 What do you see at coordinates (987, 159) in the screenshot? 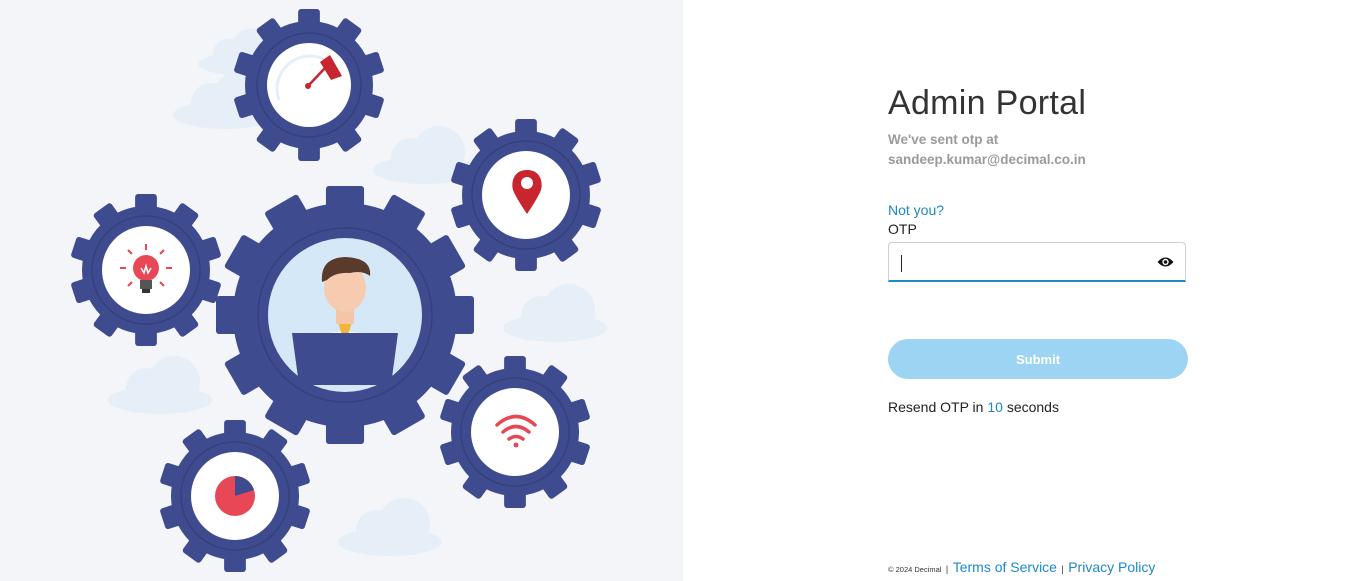
I see `otp-email: sandeep.kumar@decimal.co.in` at bounding box center [987, 159].